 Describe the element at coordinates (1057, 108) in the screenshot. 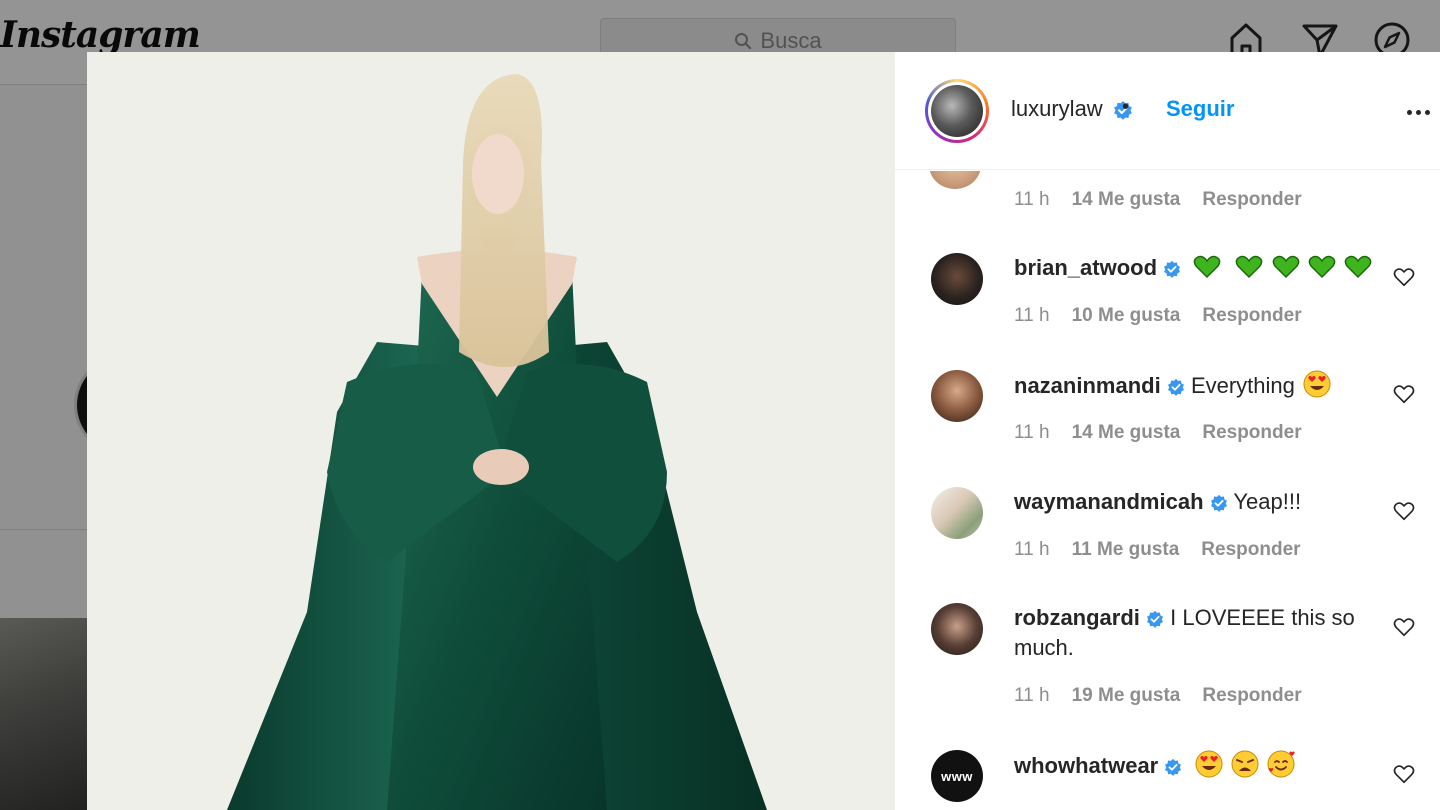

I see `owner-username: luxurylaw` at that location.